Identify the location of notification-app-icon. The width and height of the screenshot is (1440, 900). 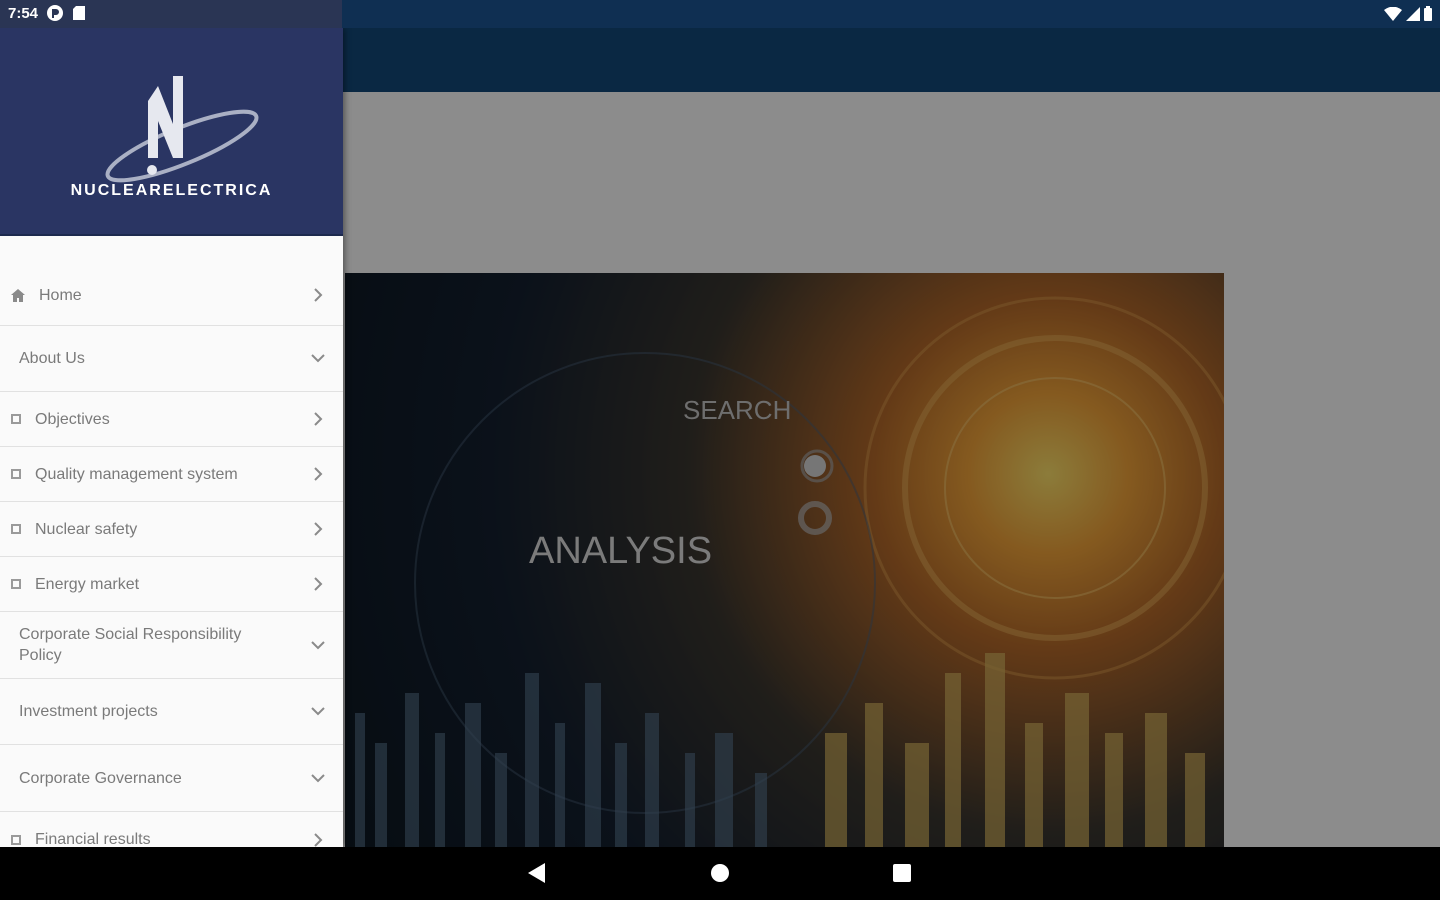
(55, 13).